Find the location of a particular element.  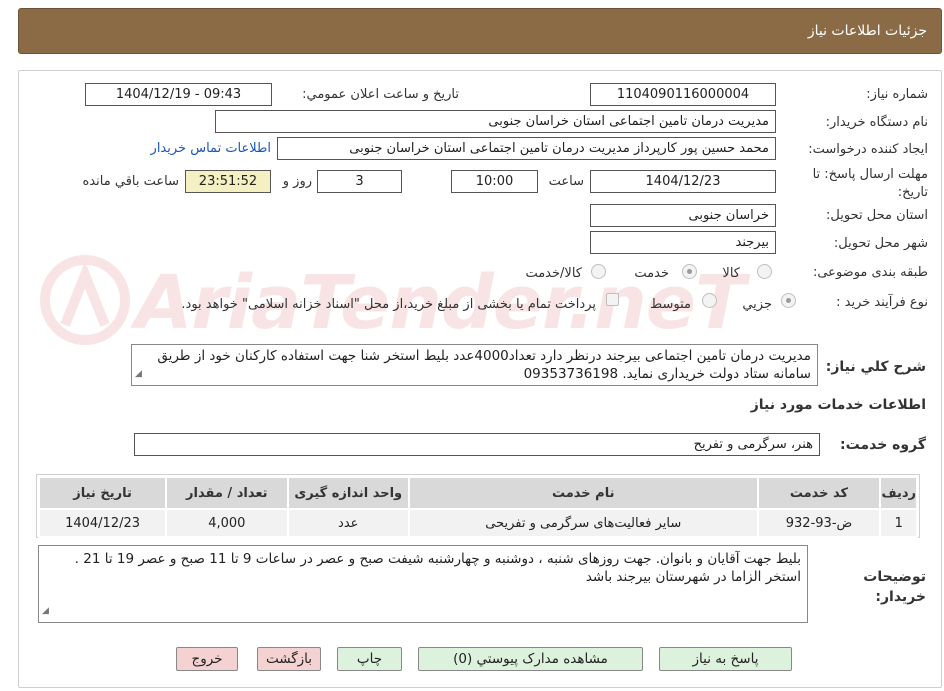

process-option-small: جزيي is located at coordinates (757, 304).